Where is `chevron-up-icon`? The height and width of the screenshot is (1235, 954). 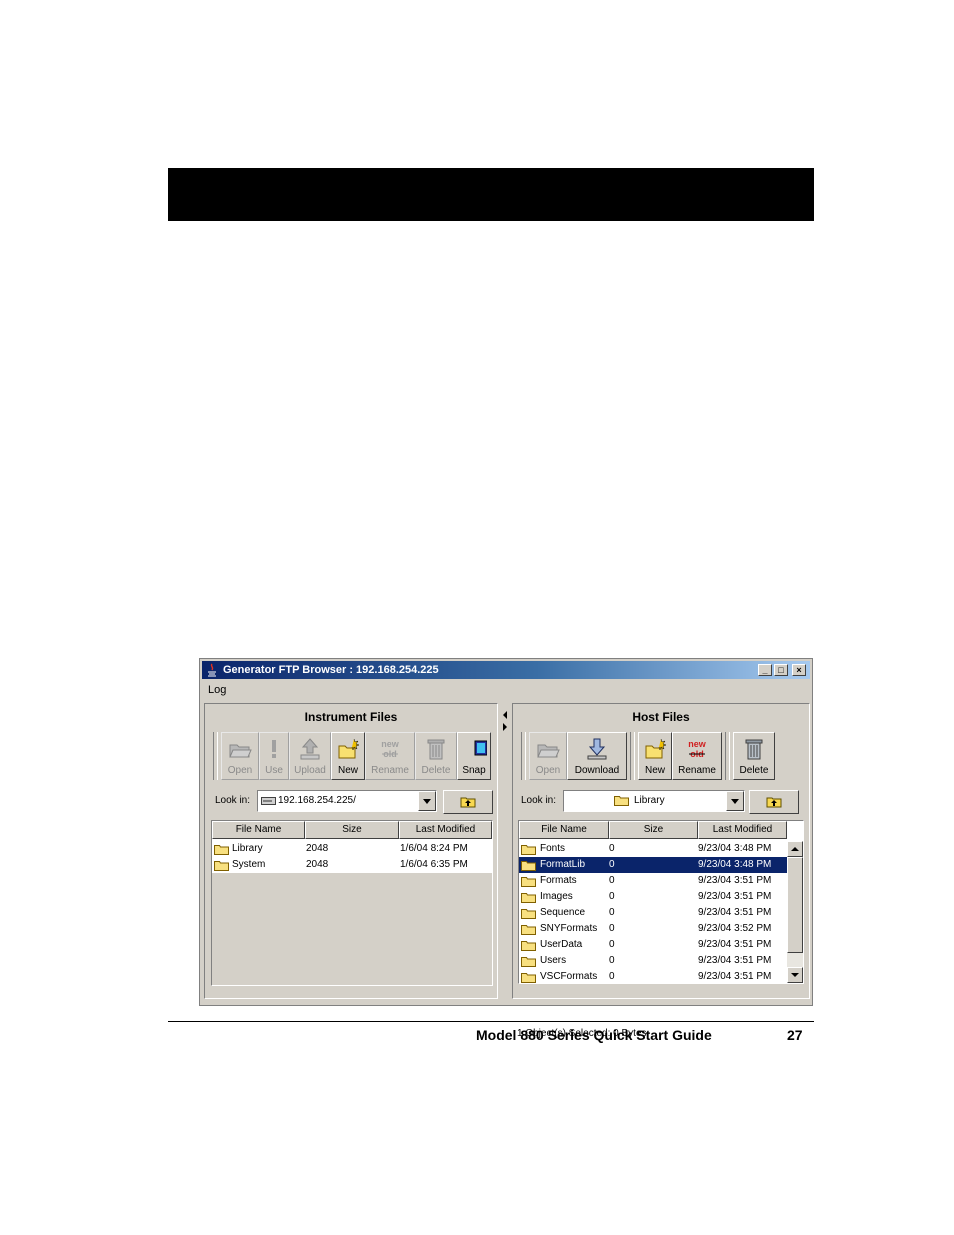
chevron-up-icon is located at coordinates (795, 849).